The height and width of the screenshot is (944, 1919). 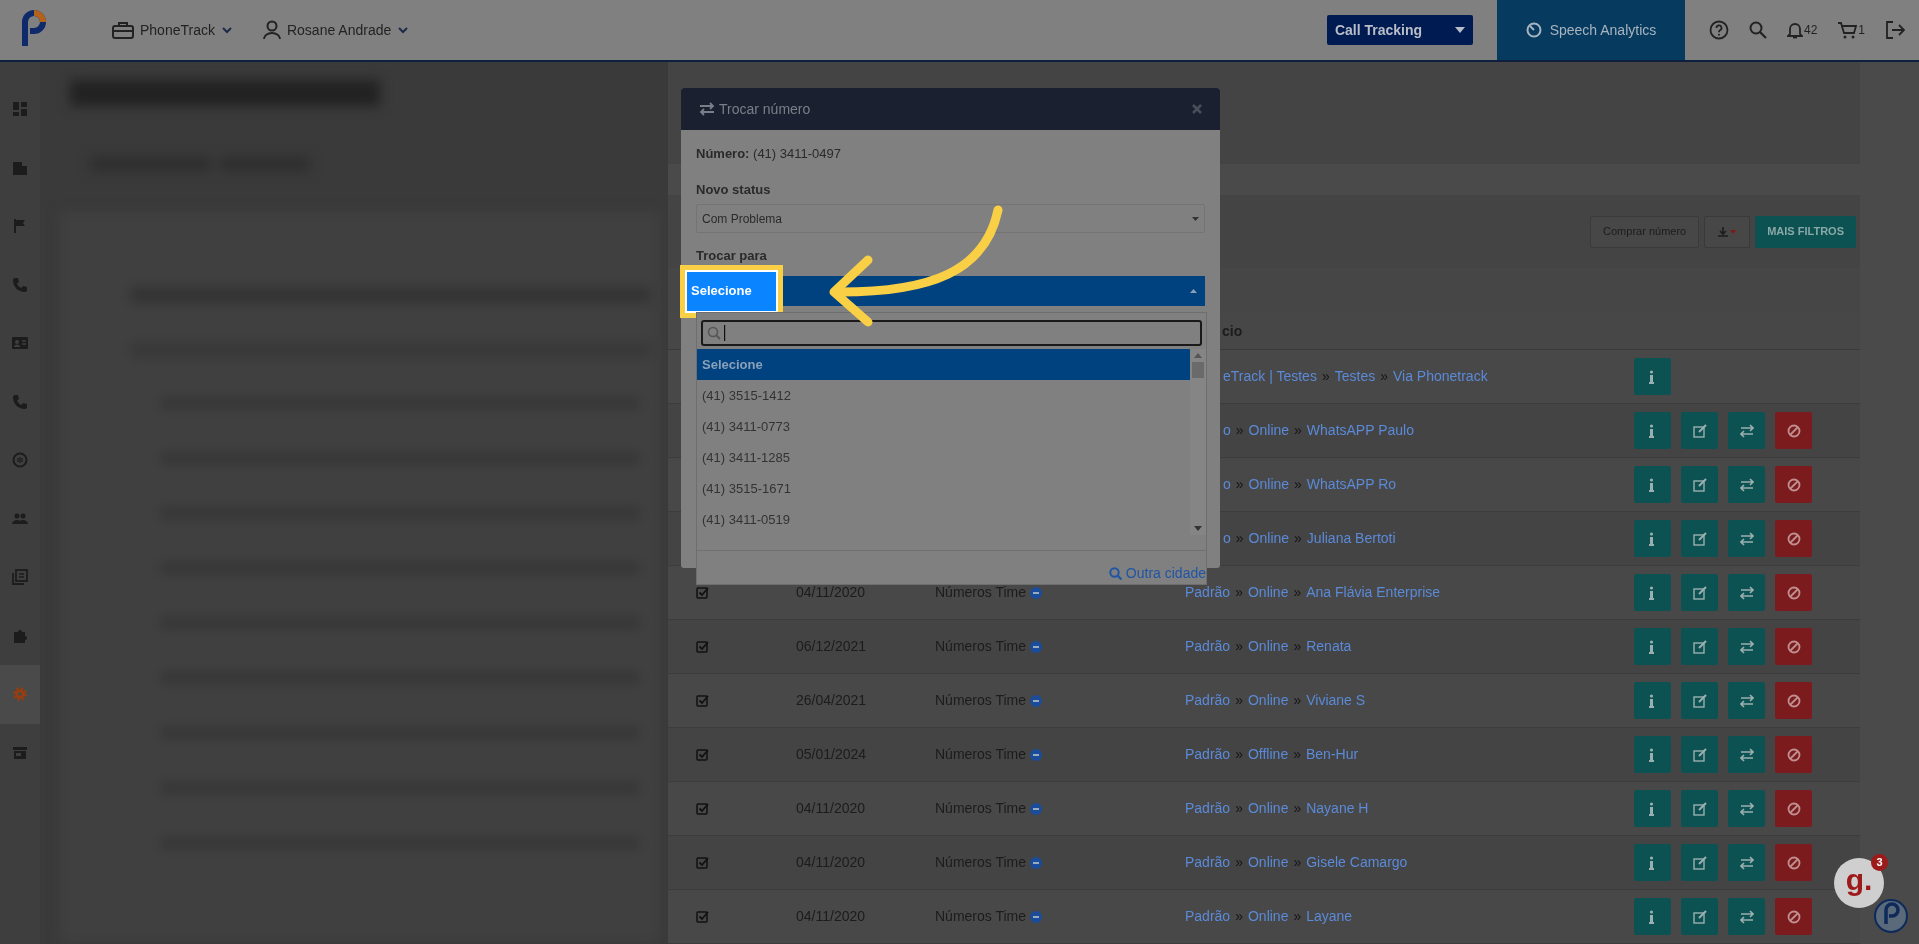 What do you see at coordinates (943, 488) in the screenshot?
I see `dropdown-option: (41) 3515-1671` at bounding box center [943, 488].